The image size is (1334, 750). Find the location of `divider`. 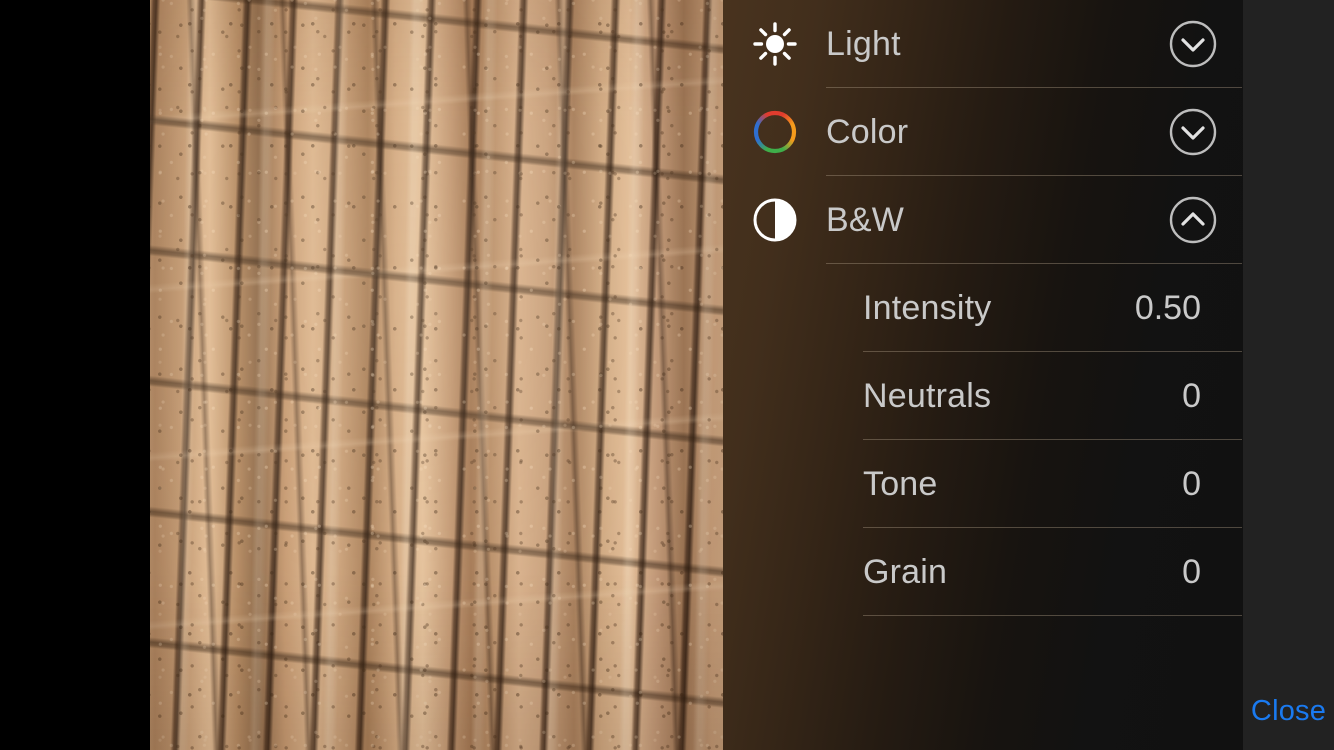

divider is located at coordinates (1052, 615).